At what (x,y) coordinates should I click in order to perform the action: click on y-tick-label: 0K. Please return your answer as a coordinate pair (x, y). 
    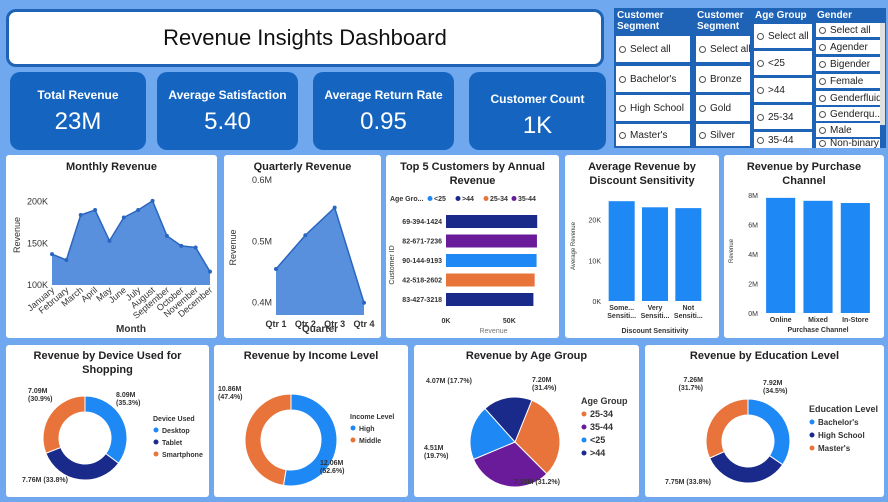
    Looking at the image, I should click on (596, 302).